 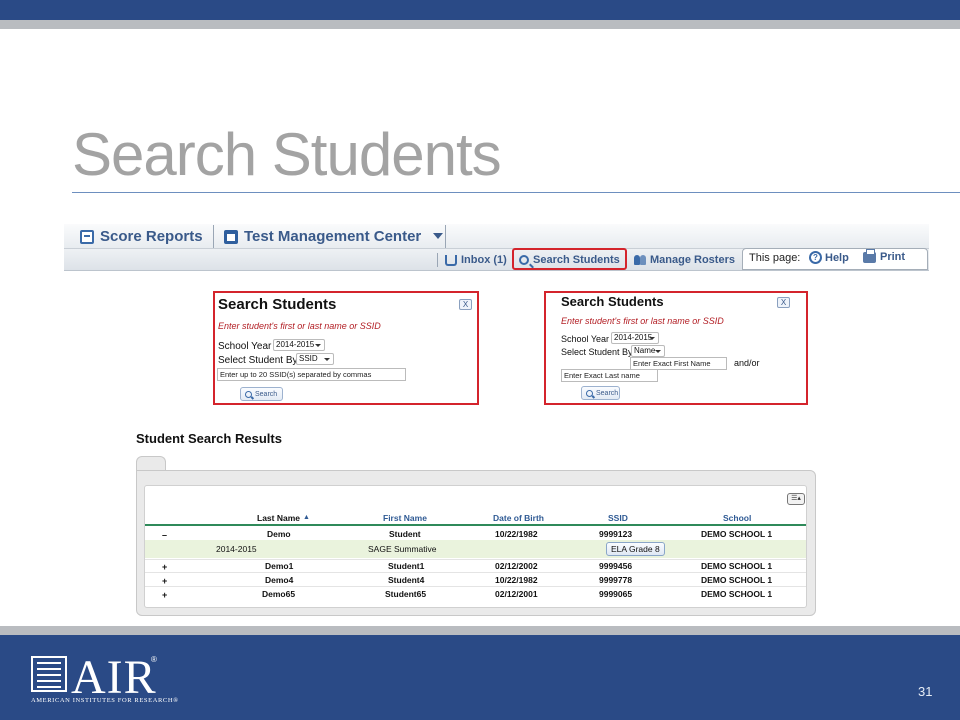 I want to click on help-link: ? Help, so click(x=829, y=257).